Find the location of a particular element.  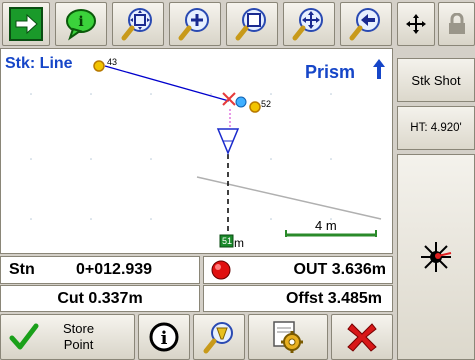

station-label: Stn is located at coordinates (22, 269).